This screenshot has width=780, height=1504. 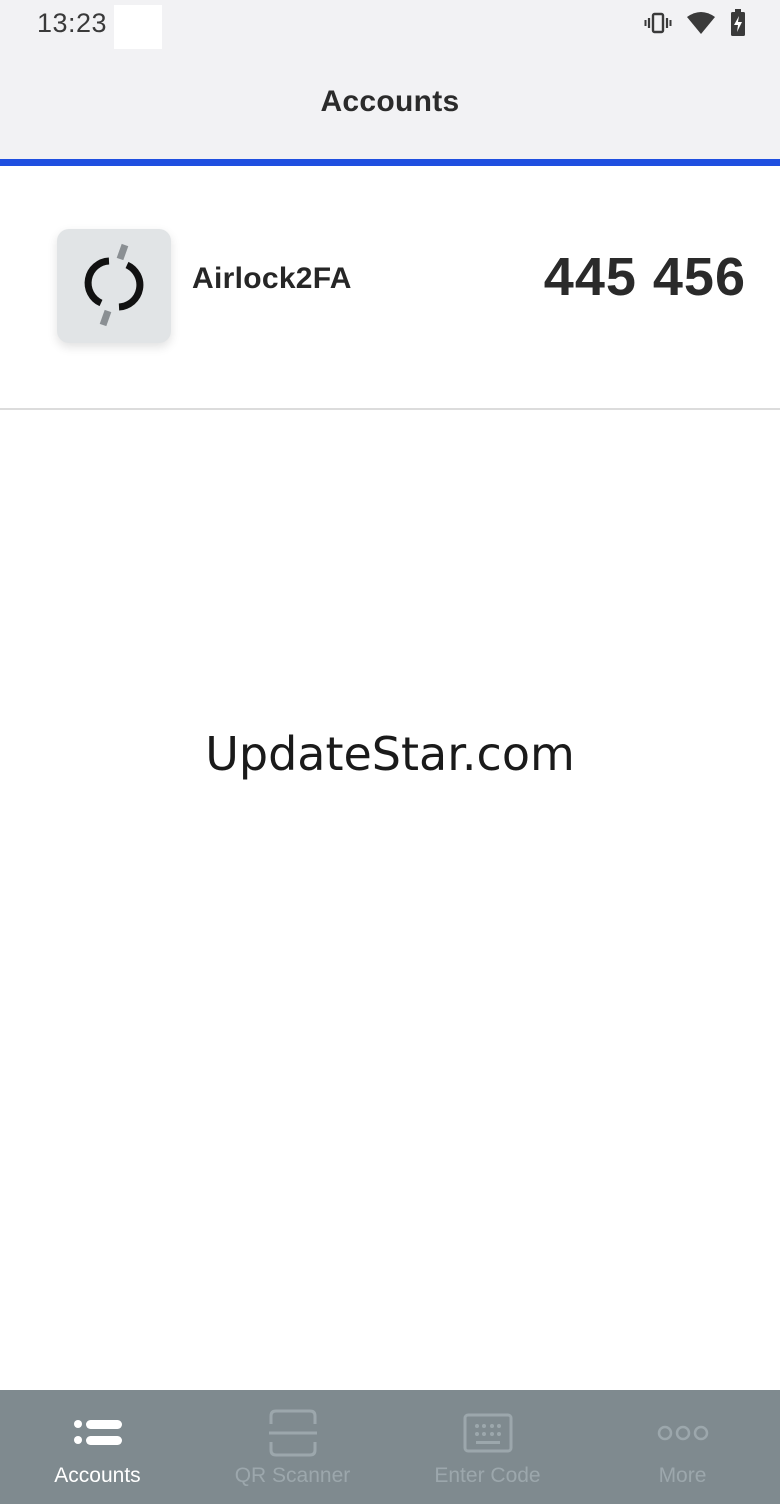 What do you see at coordinates (644, 277) in the screenshot?
I see `otp-code: 445 456` at bounding box center [644, 277].